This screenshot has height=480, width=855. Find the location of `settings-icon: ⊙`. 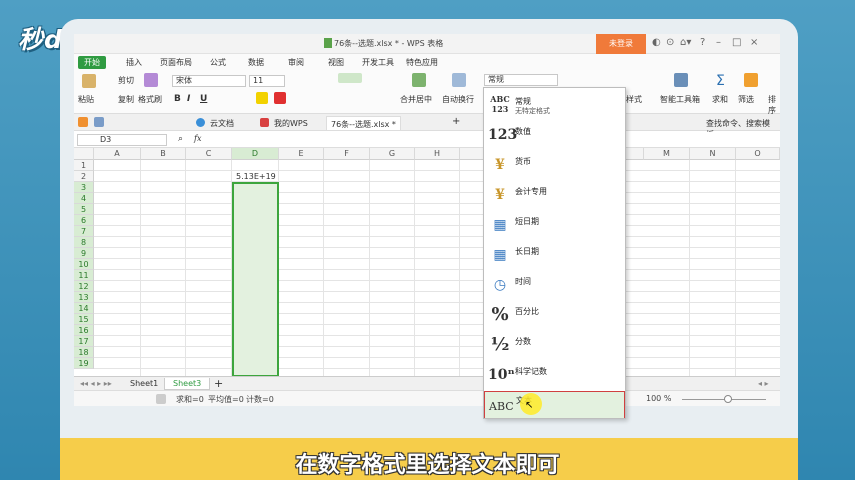

settings-icon: ⊙ is located at coordinates (670, 42).